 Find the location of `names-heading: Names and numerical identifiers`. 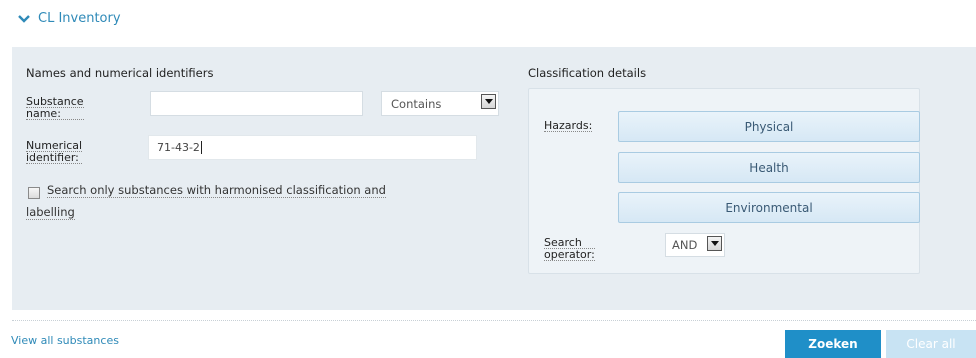

names-heading: Names and numerical identifiers is located at coordinates (120, 73).